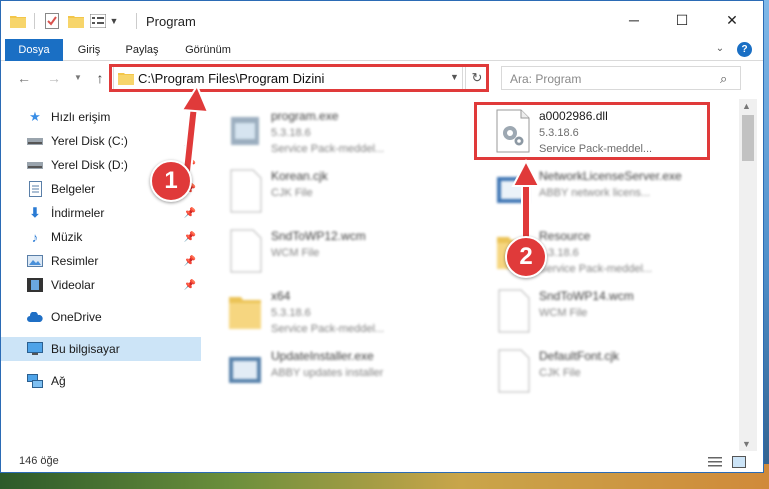  What do you see at coordinates (24, 78) in the screenshot?
I see `back-button: ←` at bounding box center [24, 78].